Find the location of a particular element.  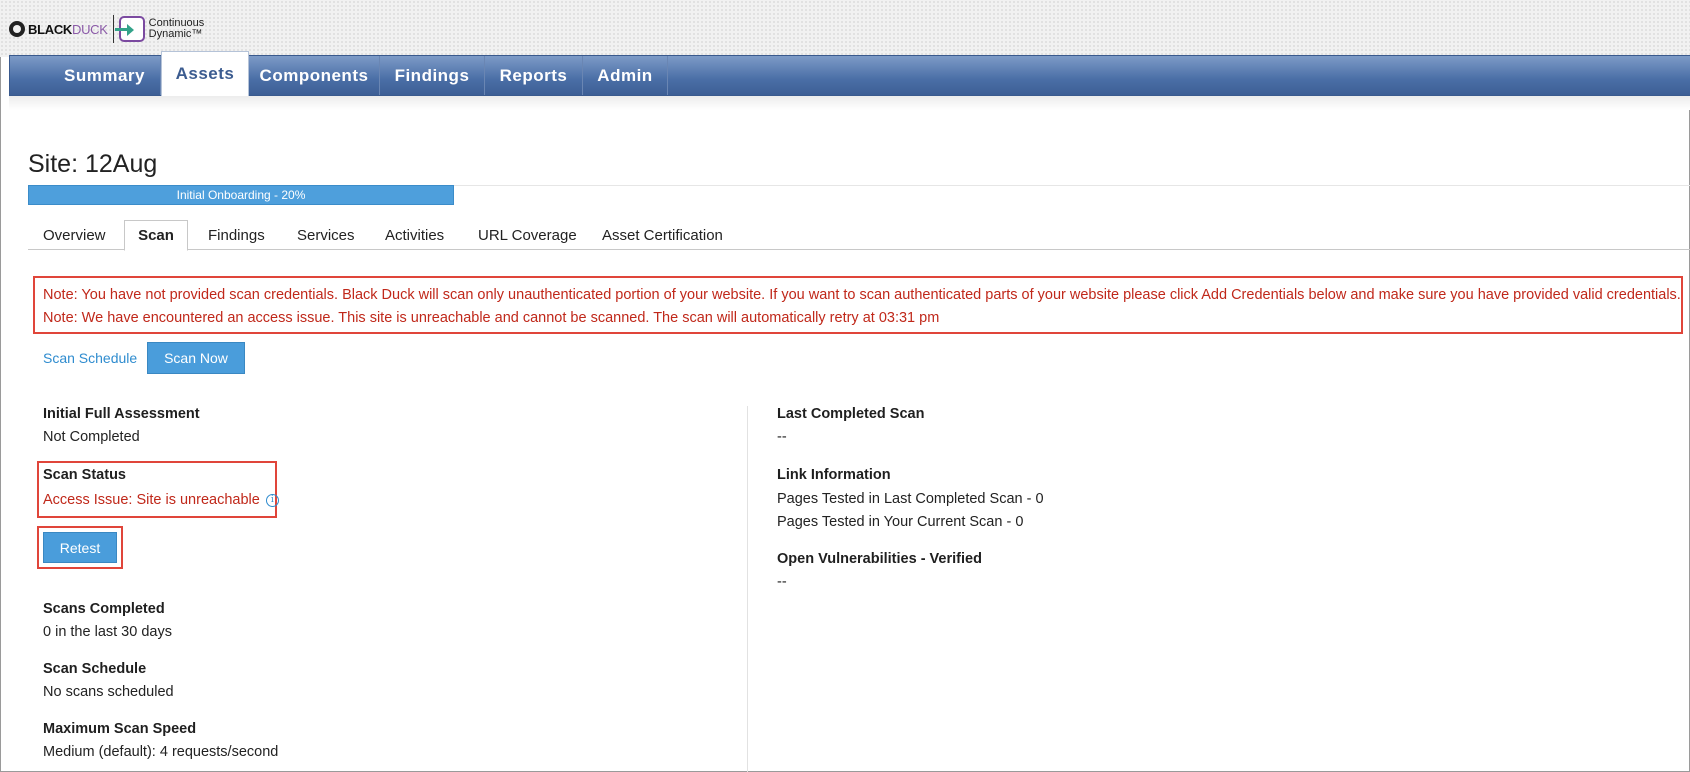

link-information-label: Link Information is located at coordinates (834, 475).